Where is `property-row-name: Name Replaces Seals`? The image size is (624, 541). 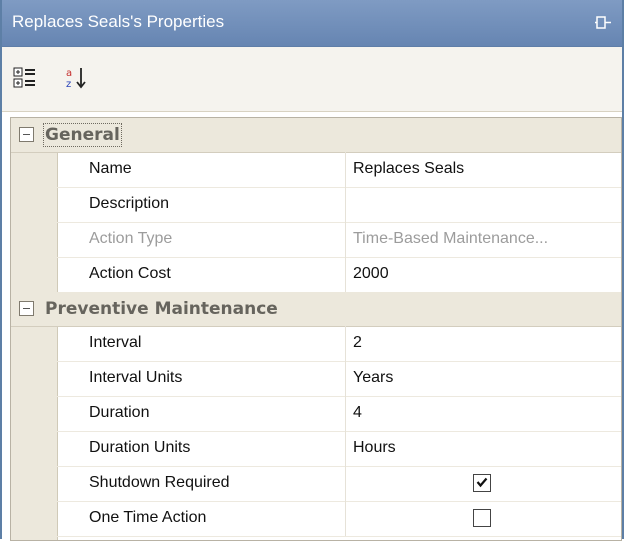 property-row-name: Name Replaces Seals is located at coordinates (339, 170).